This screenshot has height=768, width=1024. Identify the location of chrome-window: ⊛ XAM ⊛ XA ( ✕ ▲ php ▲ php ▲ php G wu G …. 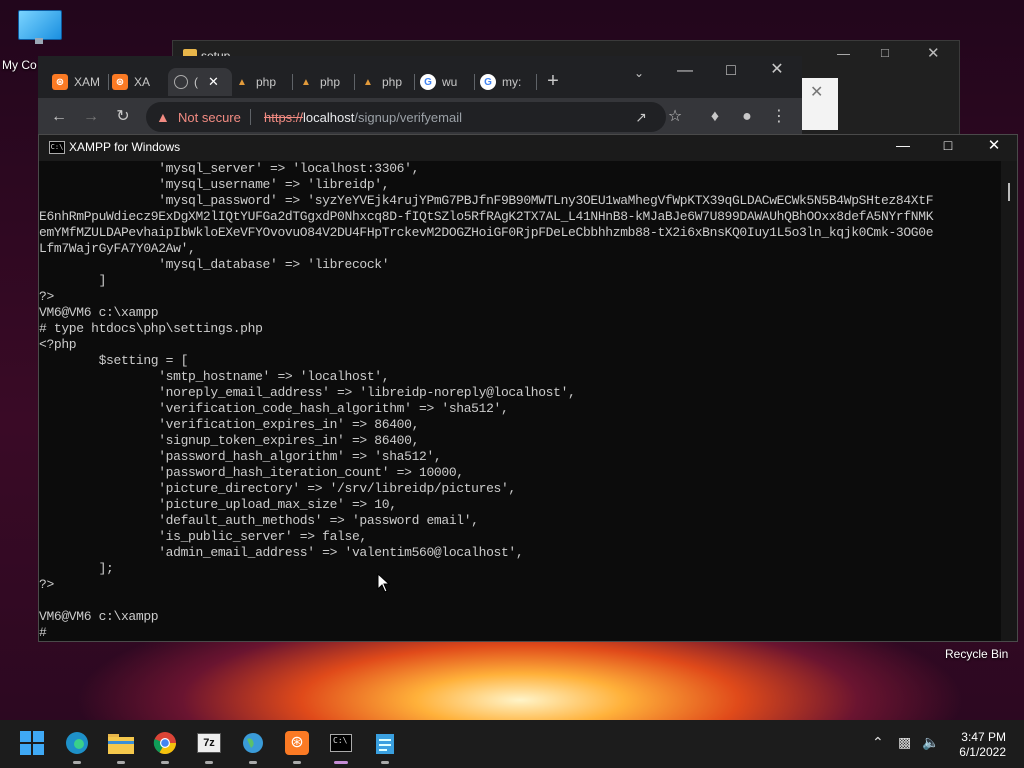
(420, 96).